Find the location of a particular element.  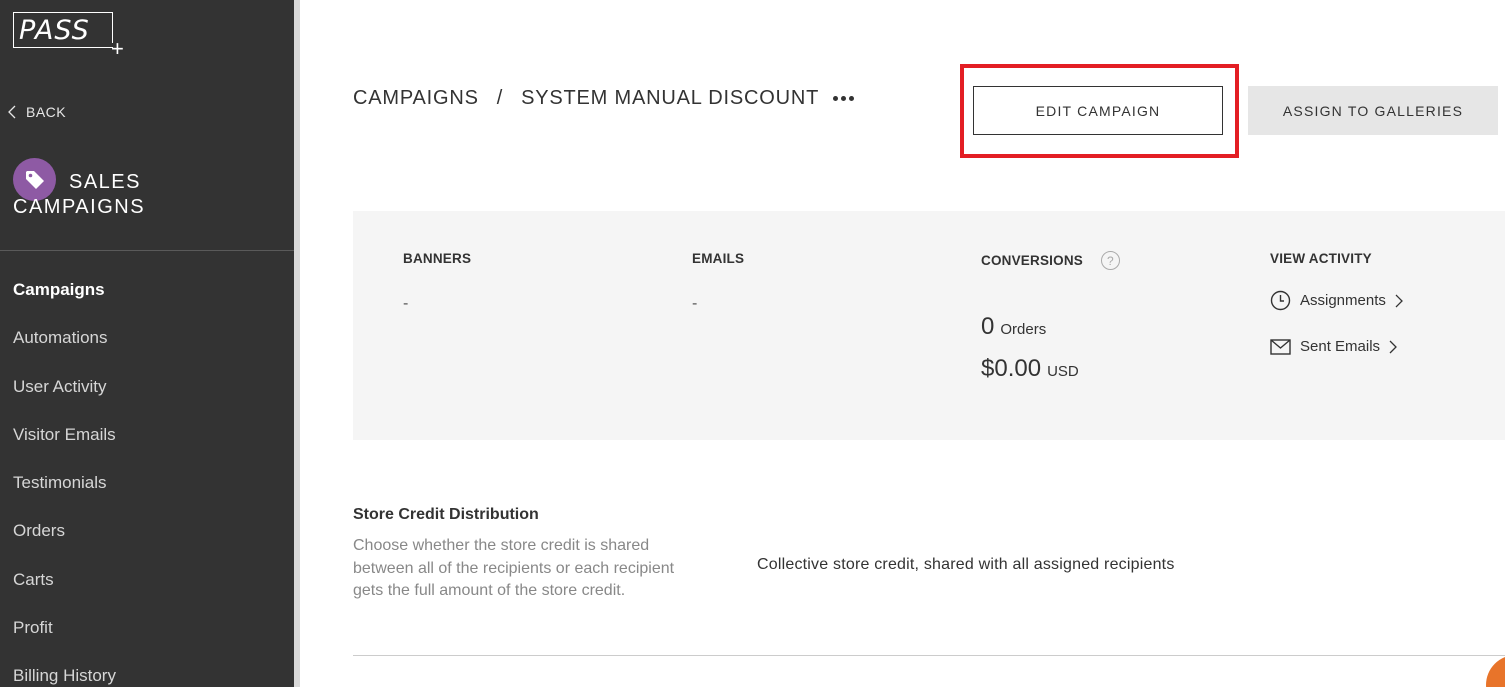

conversions-header: CONVERSIONS ? is located at coordinates (1050, 260).